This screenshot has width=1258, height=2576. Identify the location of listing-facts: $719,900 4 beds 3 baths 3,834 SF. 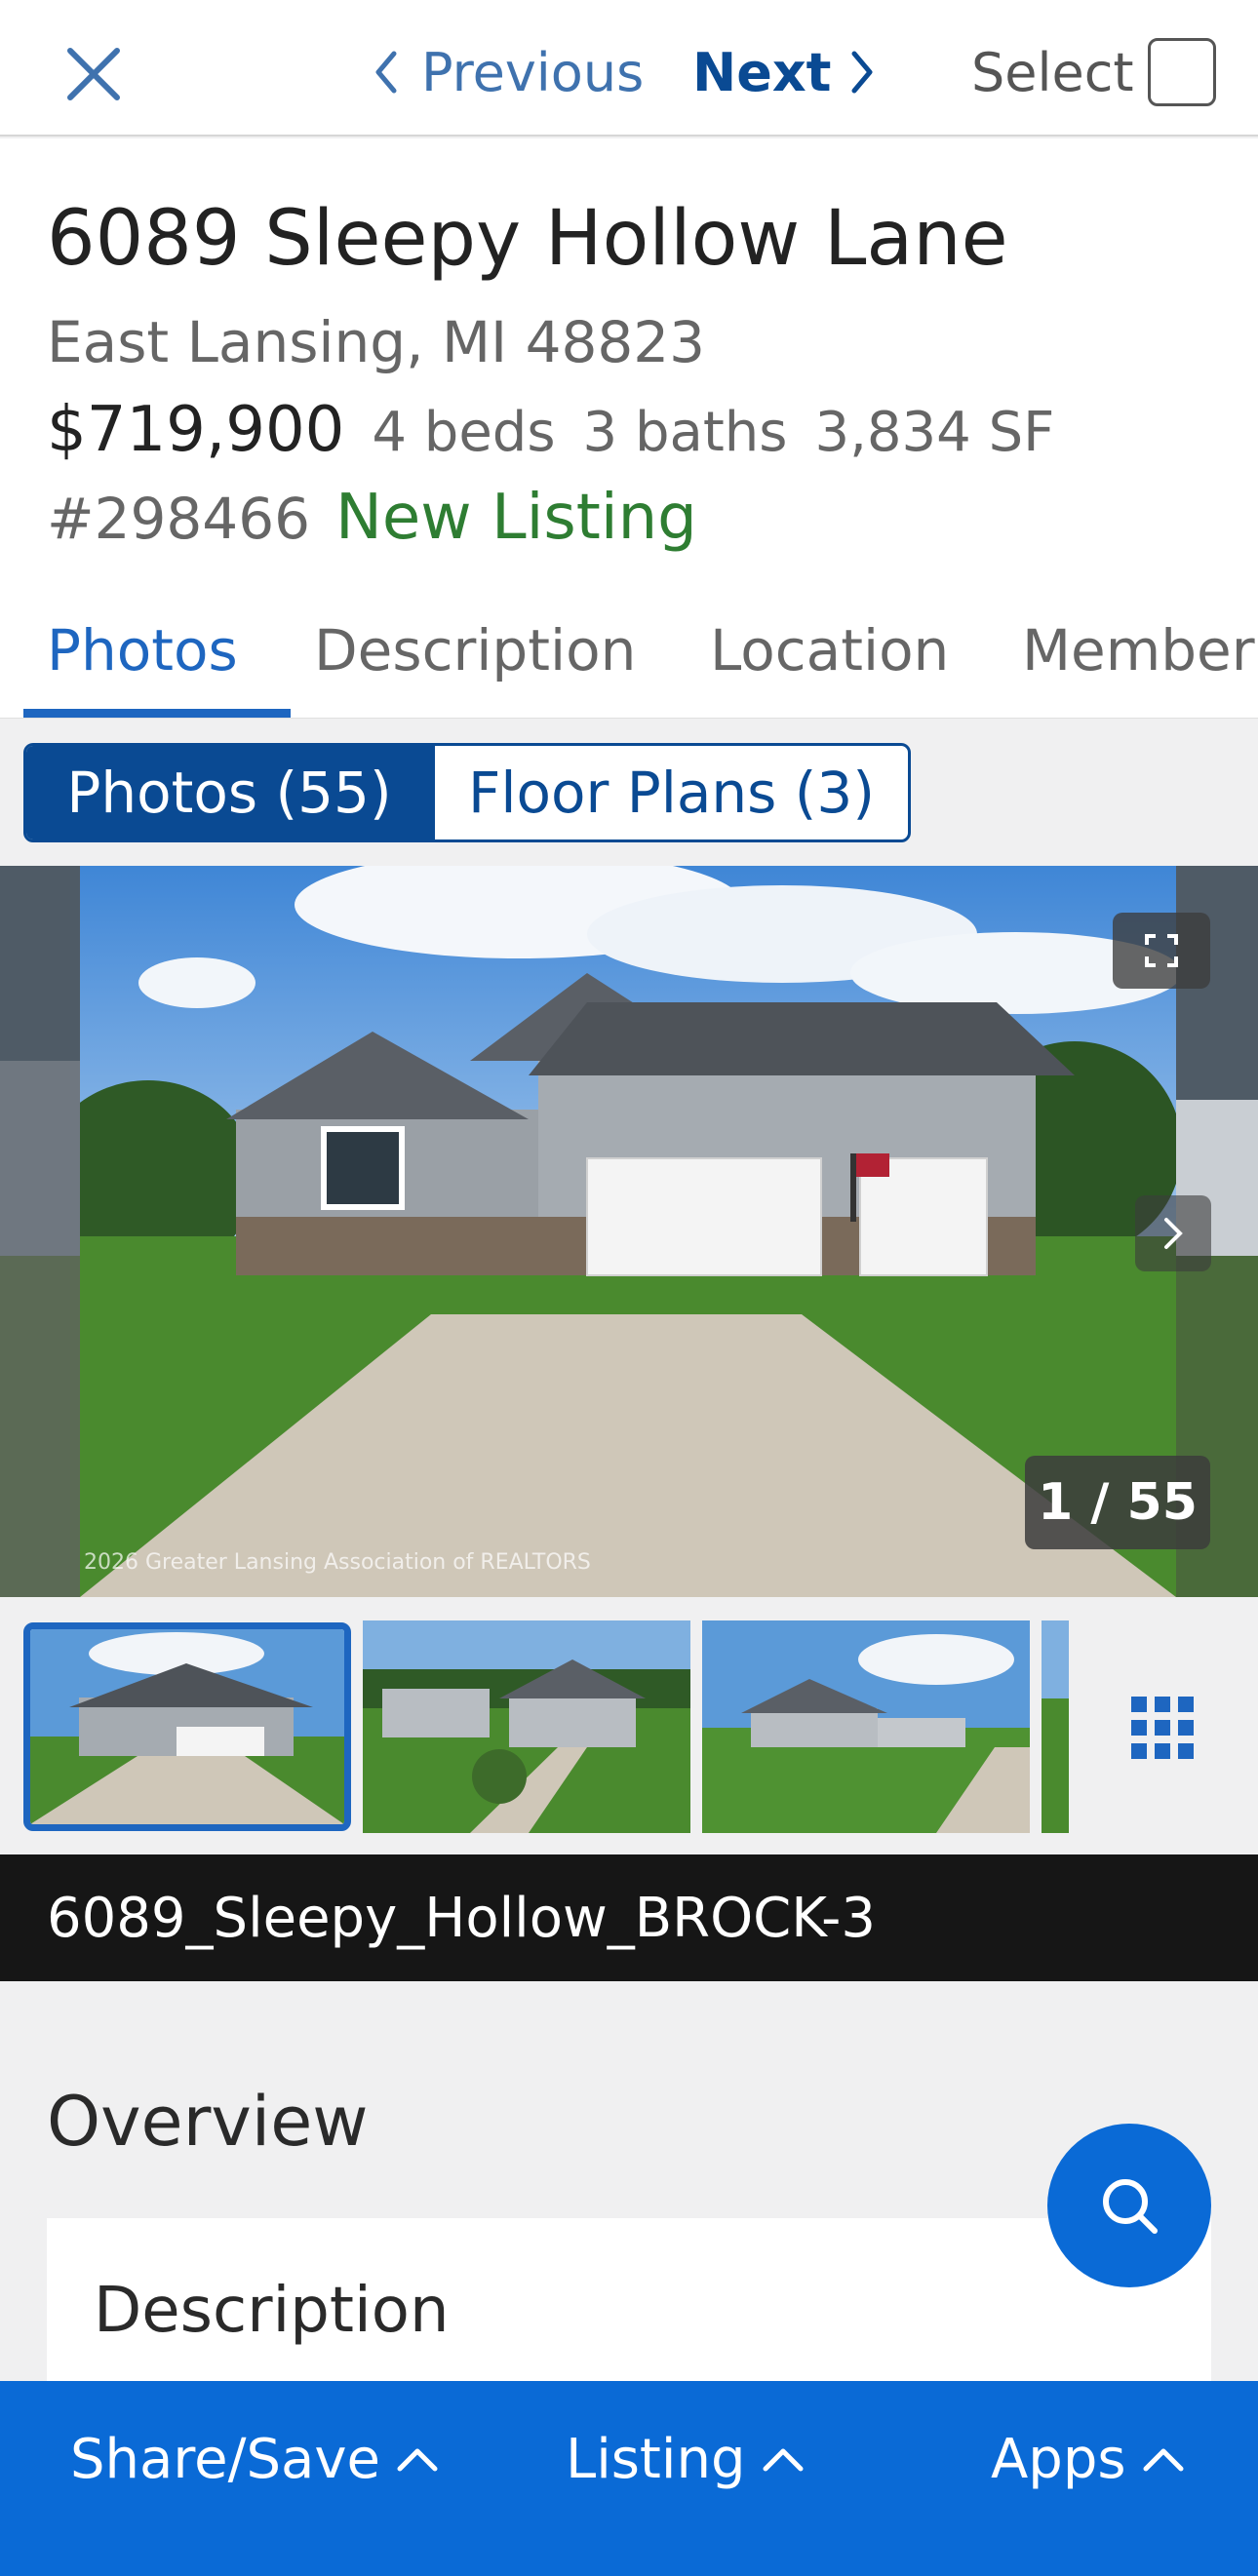
(550, 430).